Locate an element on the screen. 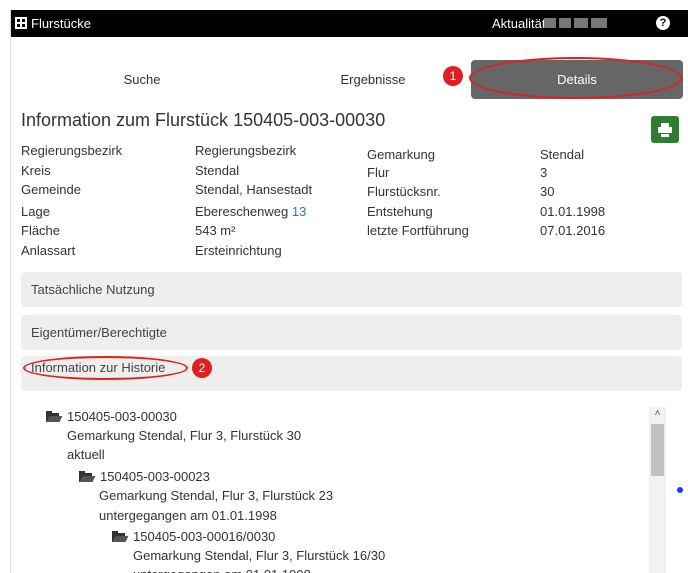 The width and height of the screenshot is (688, 573). cursor-dot is located at coordinates (680, 490).